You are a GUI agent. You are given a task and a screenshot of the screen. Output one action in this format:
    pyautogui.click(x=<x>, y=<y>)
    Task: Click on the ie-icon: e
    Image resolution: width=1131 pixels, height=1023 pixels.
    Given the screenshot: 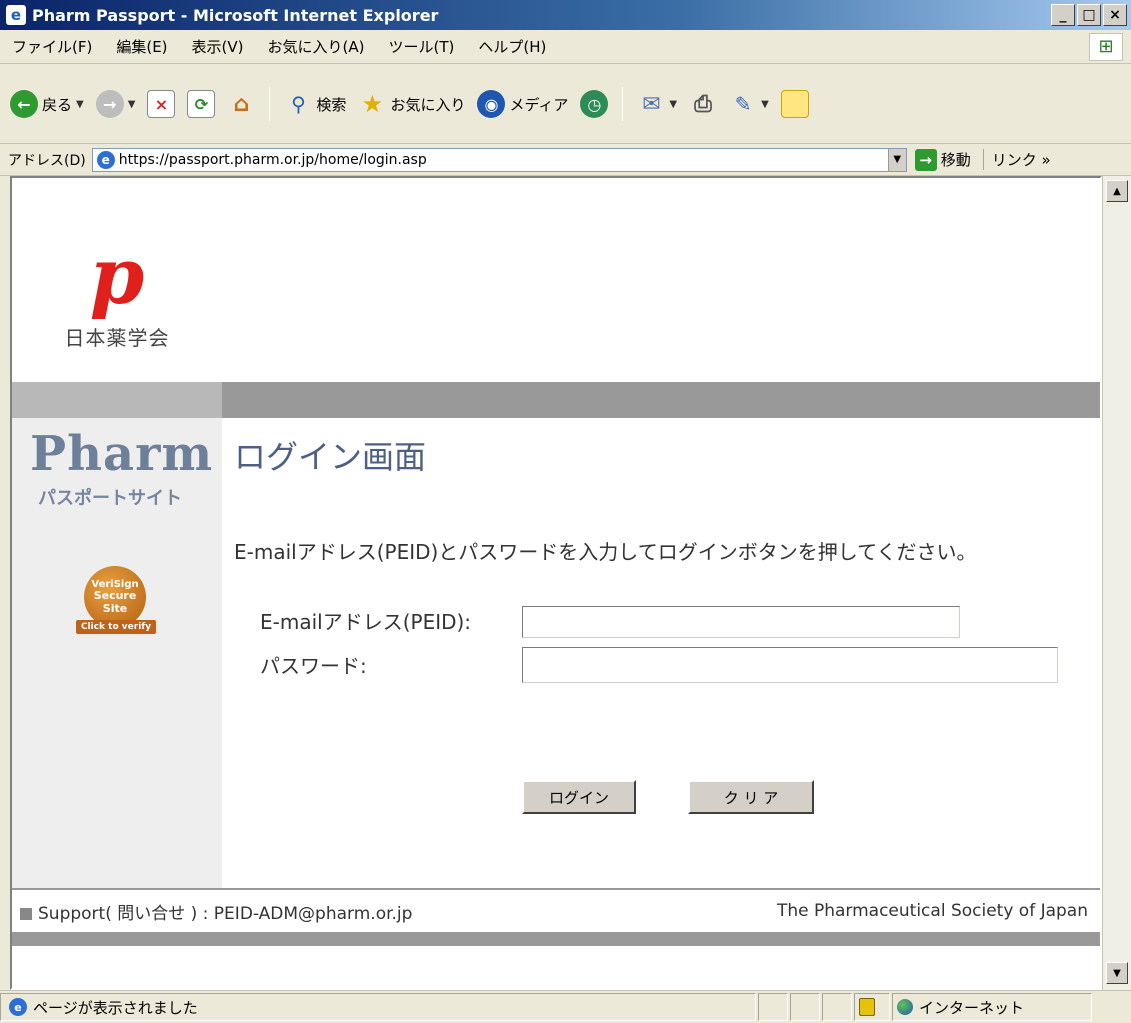 What is the action you would take?
    pyautogui.click(x=16, y=15)
    